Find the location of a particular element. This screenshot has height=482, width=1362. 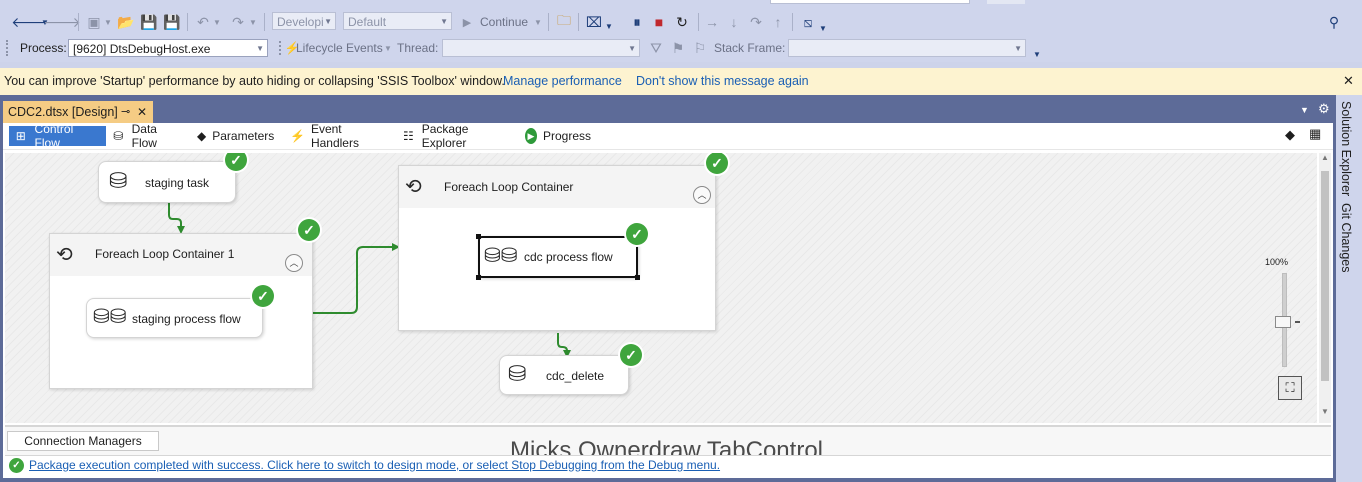

save-icon: 💾 is located at coordinates (149, 22).